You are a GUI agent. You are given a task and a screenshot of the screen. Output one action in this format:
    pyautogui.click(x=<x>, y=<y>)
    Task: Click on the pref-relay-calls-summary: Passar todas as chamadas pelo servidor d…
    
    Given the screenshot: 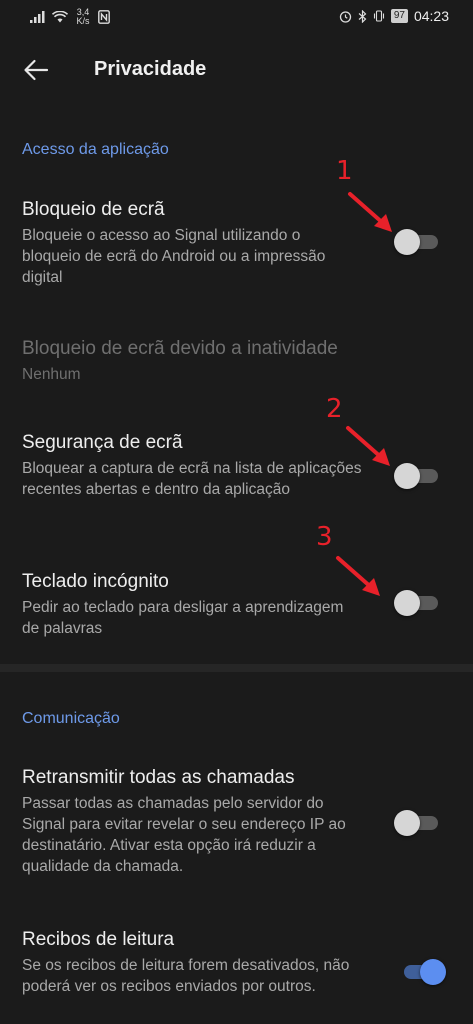 What is the action you would take?
    pyautogui.click(x=184, y=835)
    